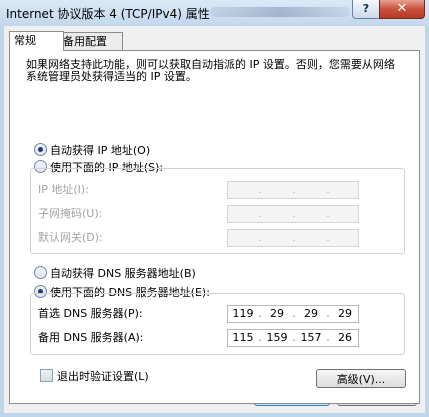 Image resolution: width=429 pixels, height=417 pixels. What do you see at coordinates (85, 41) in the screenshot?
I see `tab-alternate-configuration-label: 备用配置` at bounding box center [85, 41].